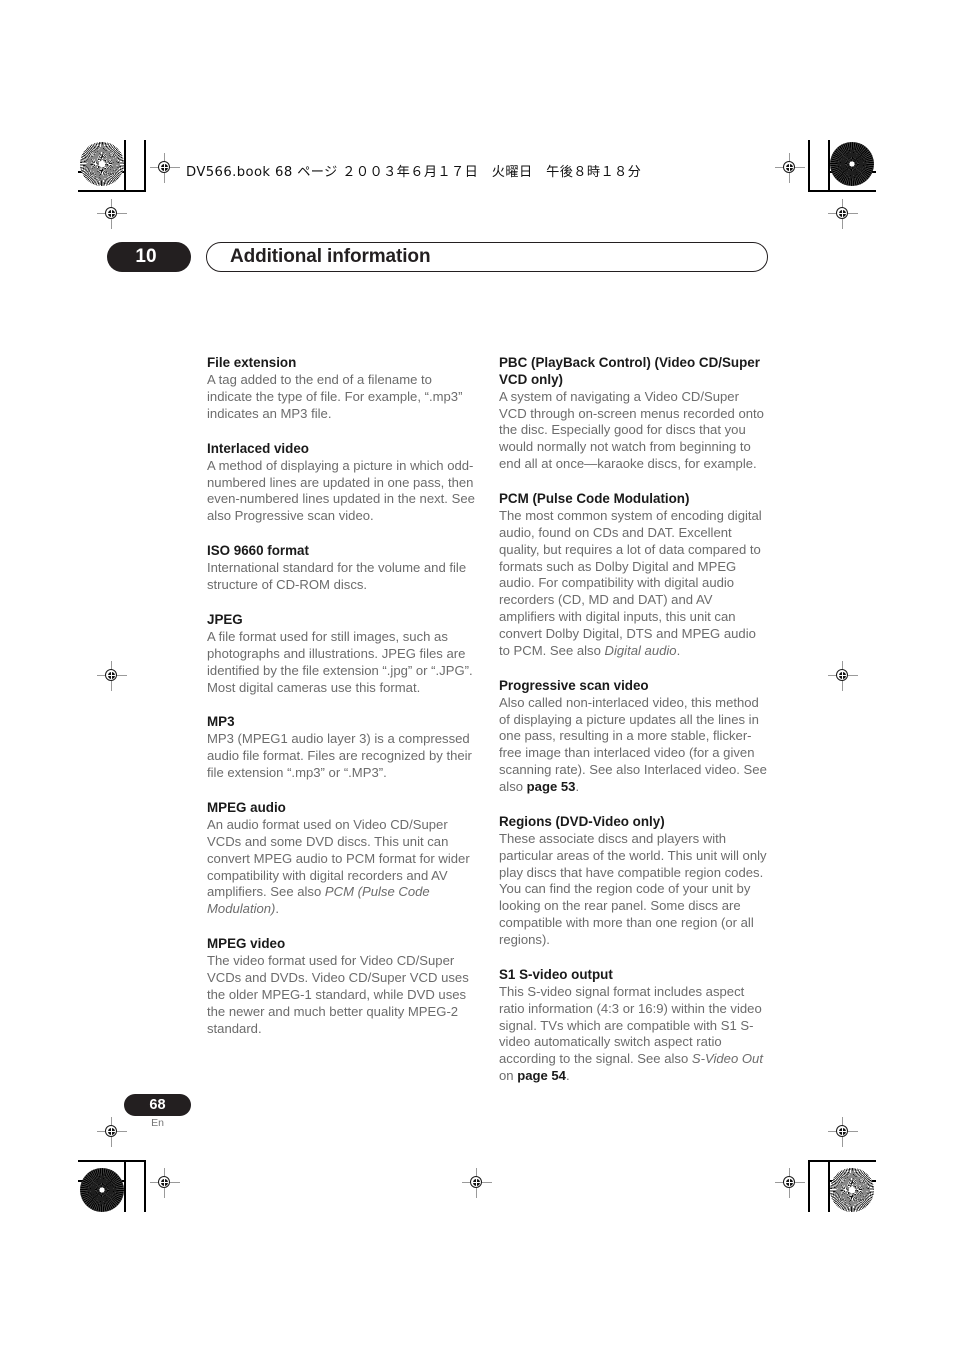 The height and width of the screenshot is (1351, 954). Describe the element at coordinates (252, 362) in the screenshot. I see `glossary-term: File extension` at that location.